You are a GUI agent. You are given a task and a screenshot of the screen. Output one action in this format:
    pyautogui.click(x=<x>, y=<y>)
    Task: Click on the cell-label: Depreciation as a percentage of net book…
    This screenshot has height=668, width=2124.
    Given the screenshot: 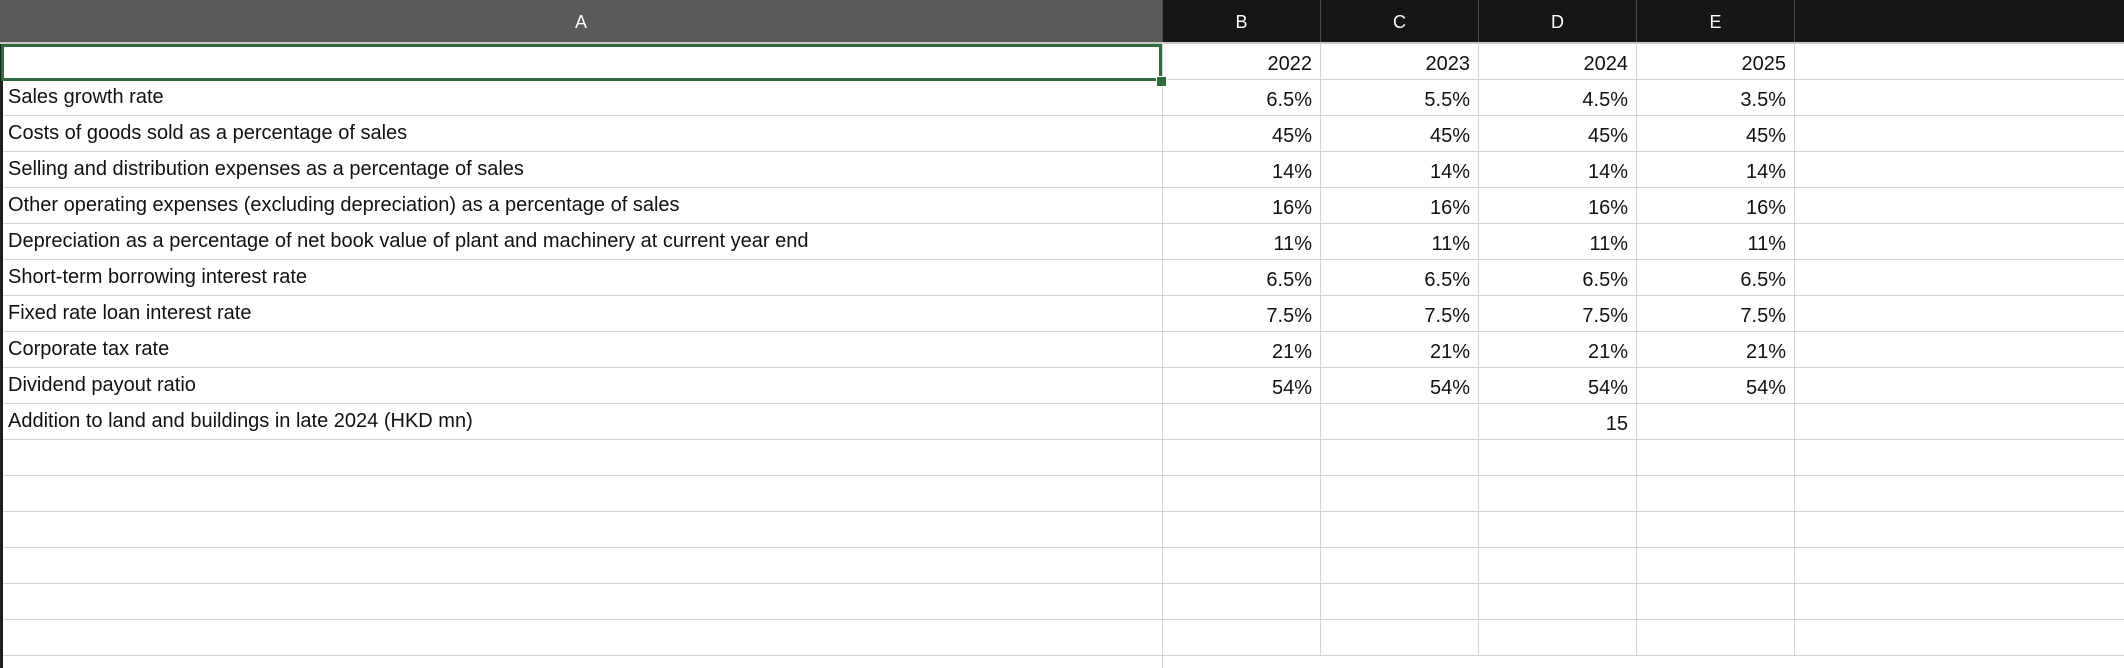 What is the action you would take?
    pyautogui.click(x=580, y=241)
    